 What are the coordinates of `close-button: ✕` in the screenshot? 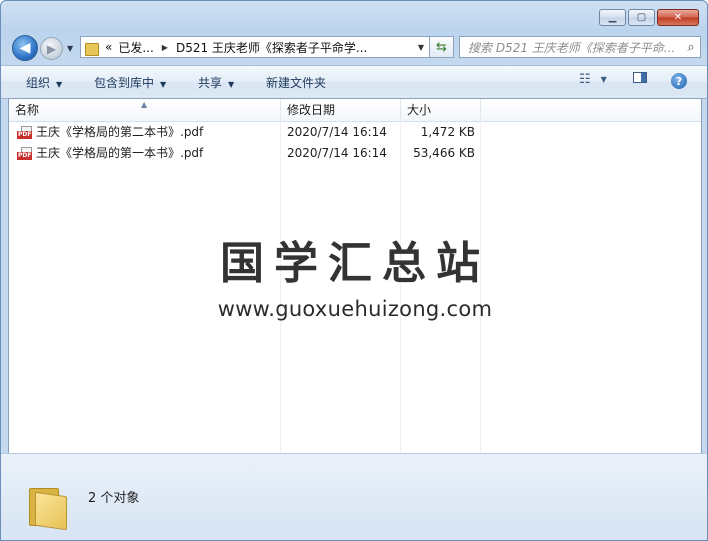 It's located at (678, 17).